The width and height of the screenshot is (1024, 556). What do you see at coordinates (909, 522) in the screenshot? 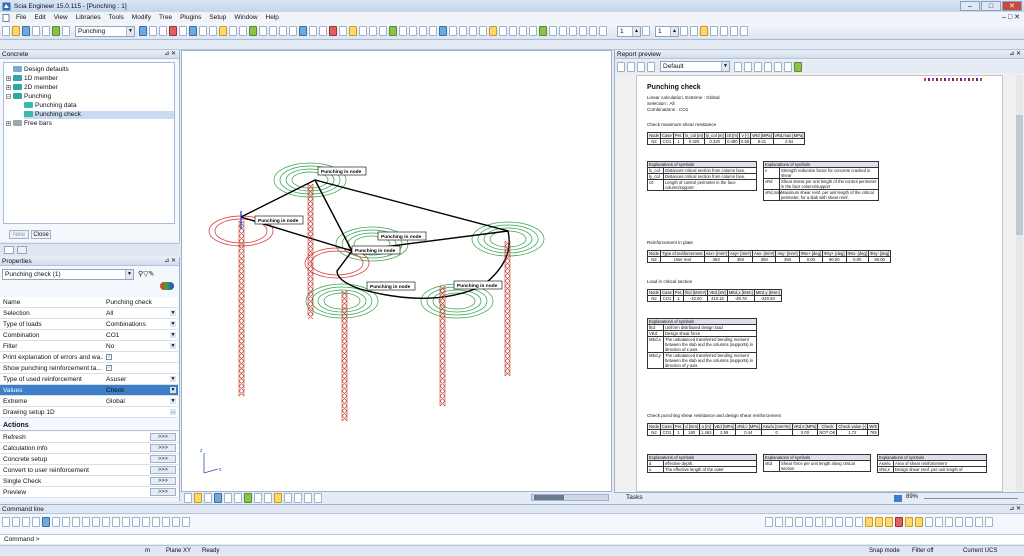
I see `snap-15-icon` at bounding box center [909, 522].